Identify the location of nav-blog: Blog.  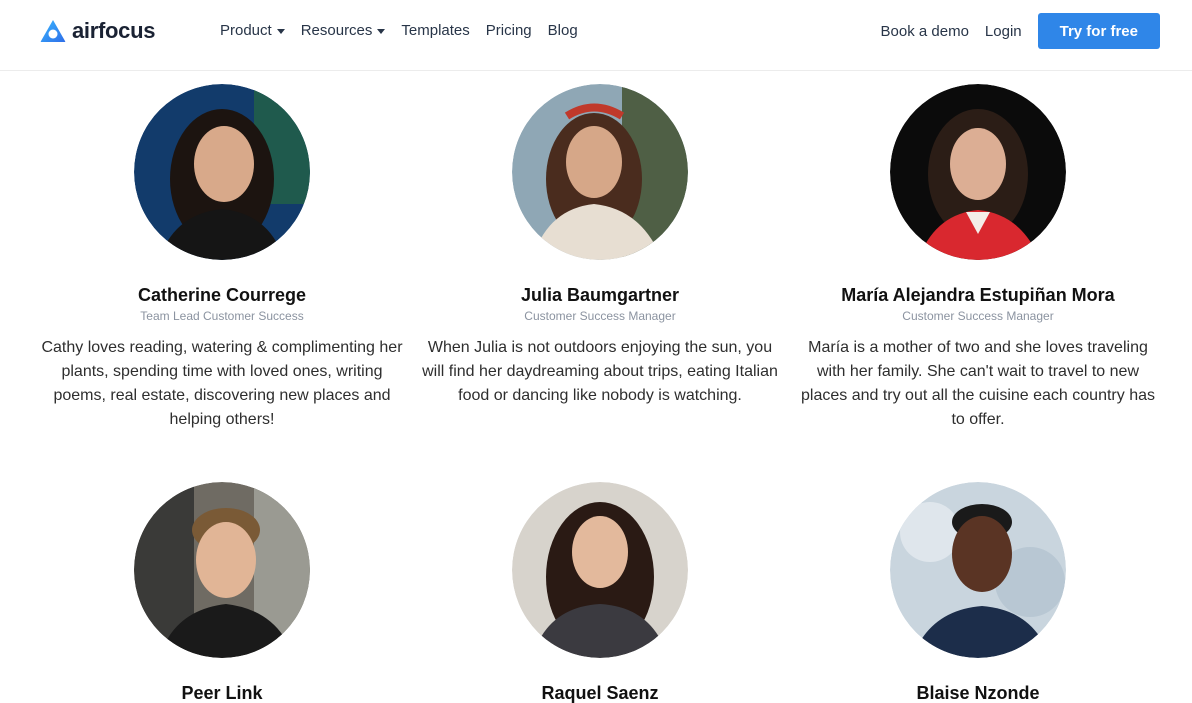
(563, 30).